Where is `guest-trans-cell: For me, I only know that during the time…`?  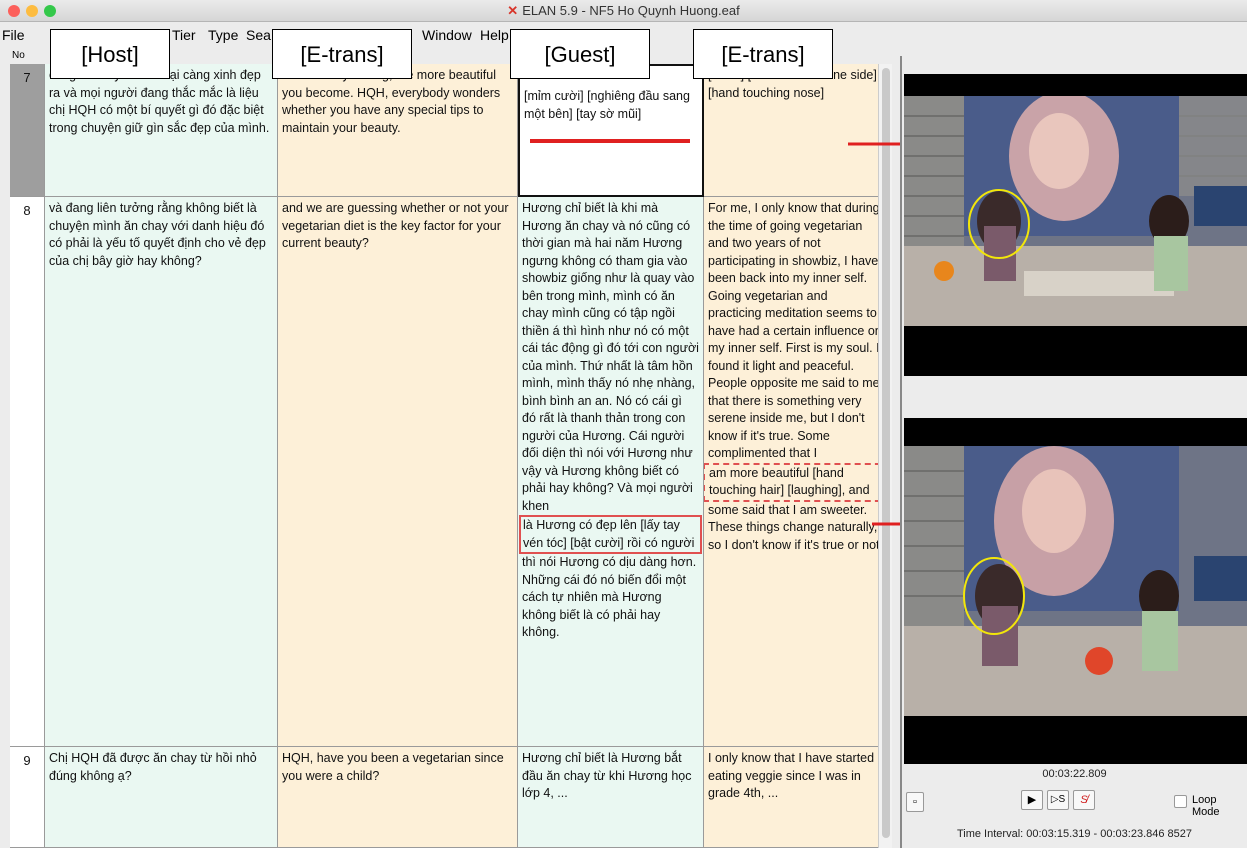
guest-trans-cell: For me, I only know that during the time… is located at coordinates (796, 472).